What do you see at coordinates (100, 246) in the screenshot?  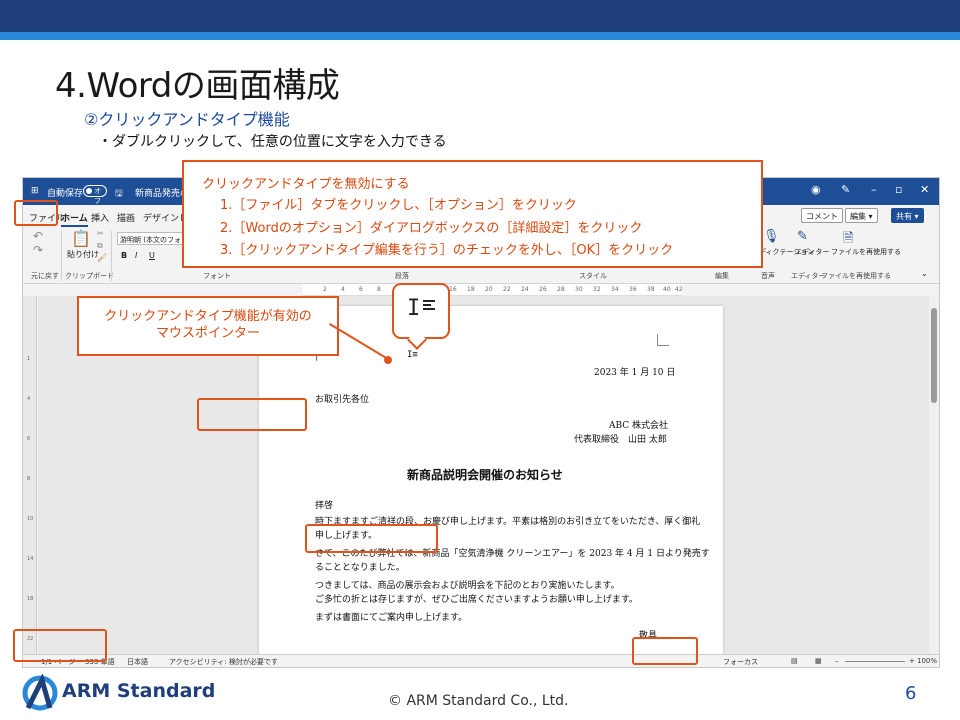 I see `copy-icon: ⧉` at bounding box center [100, 246].